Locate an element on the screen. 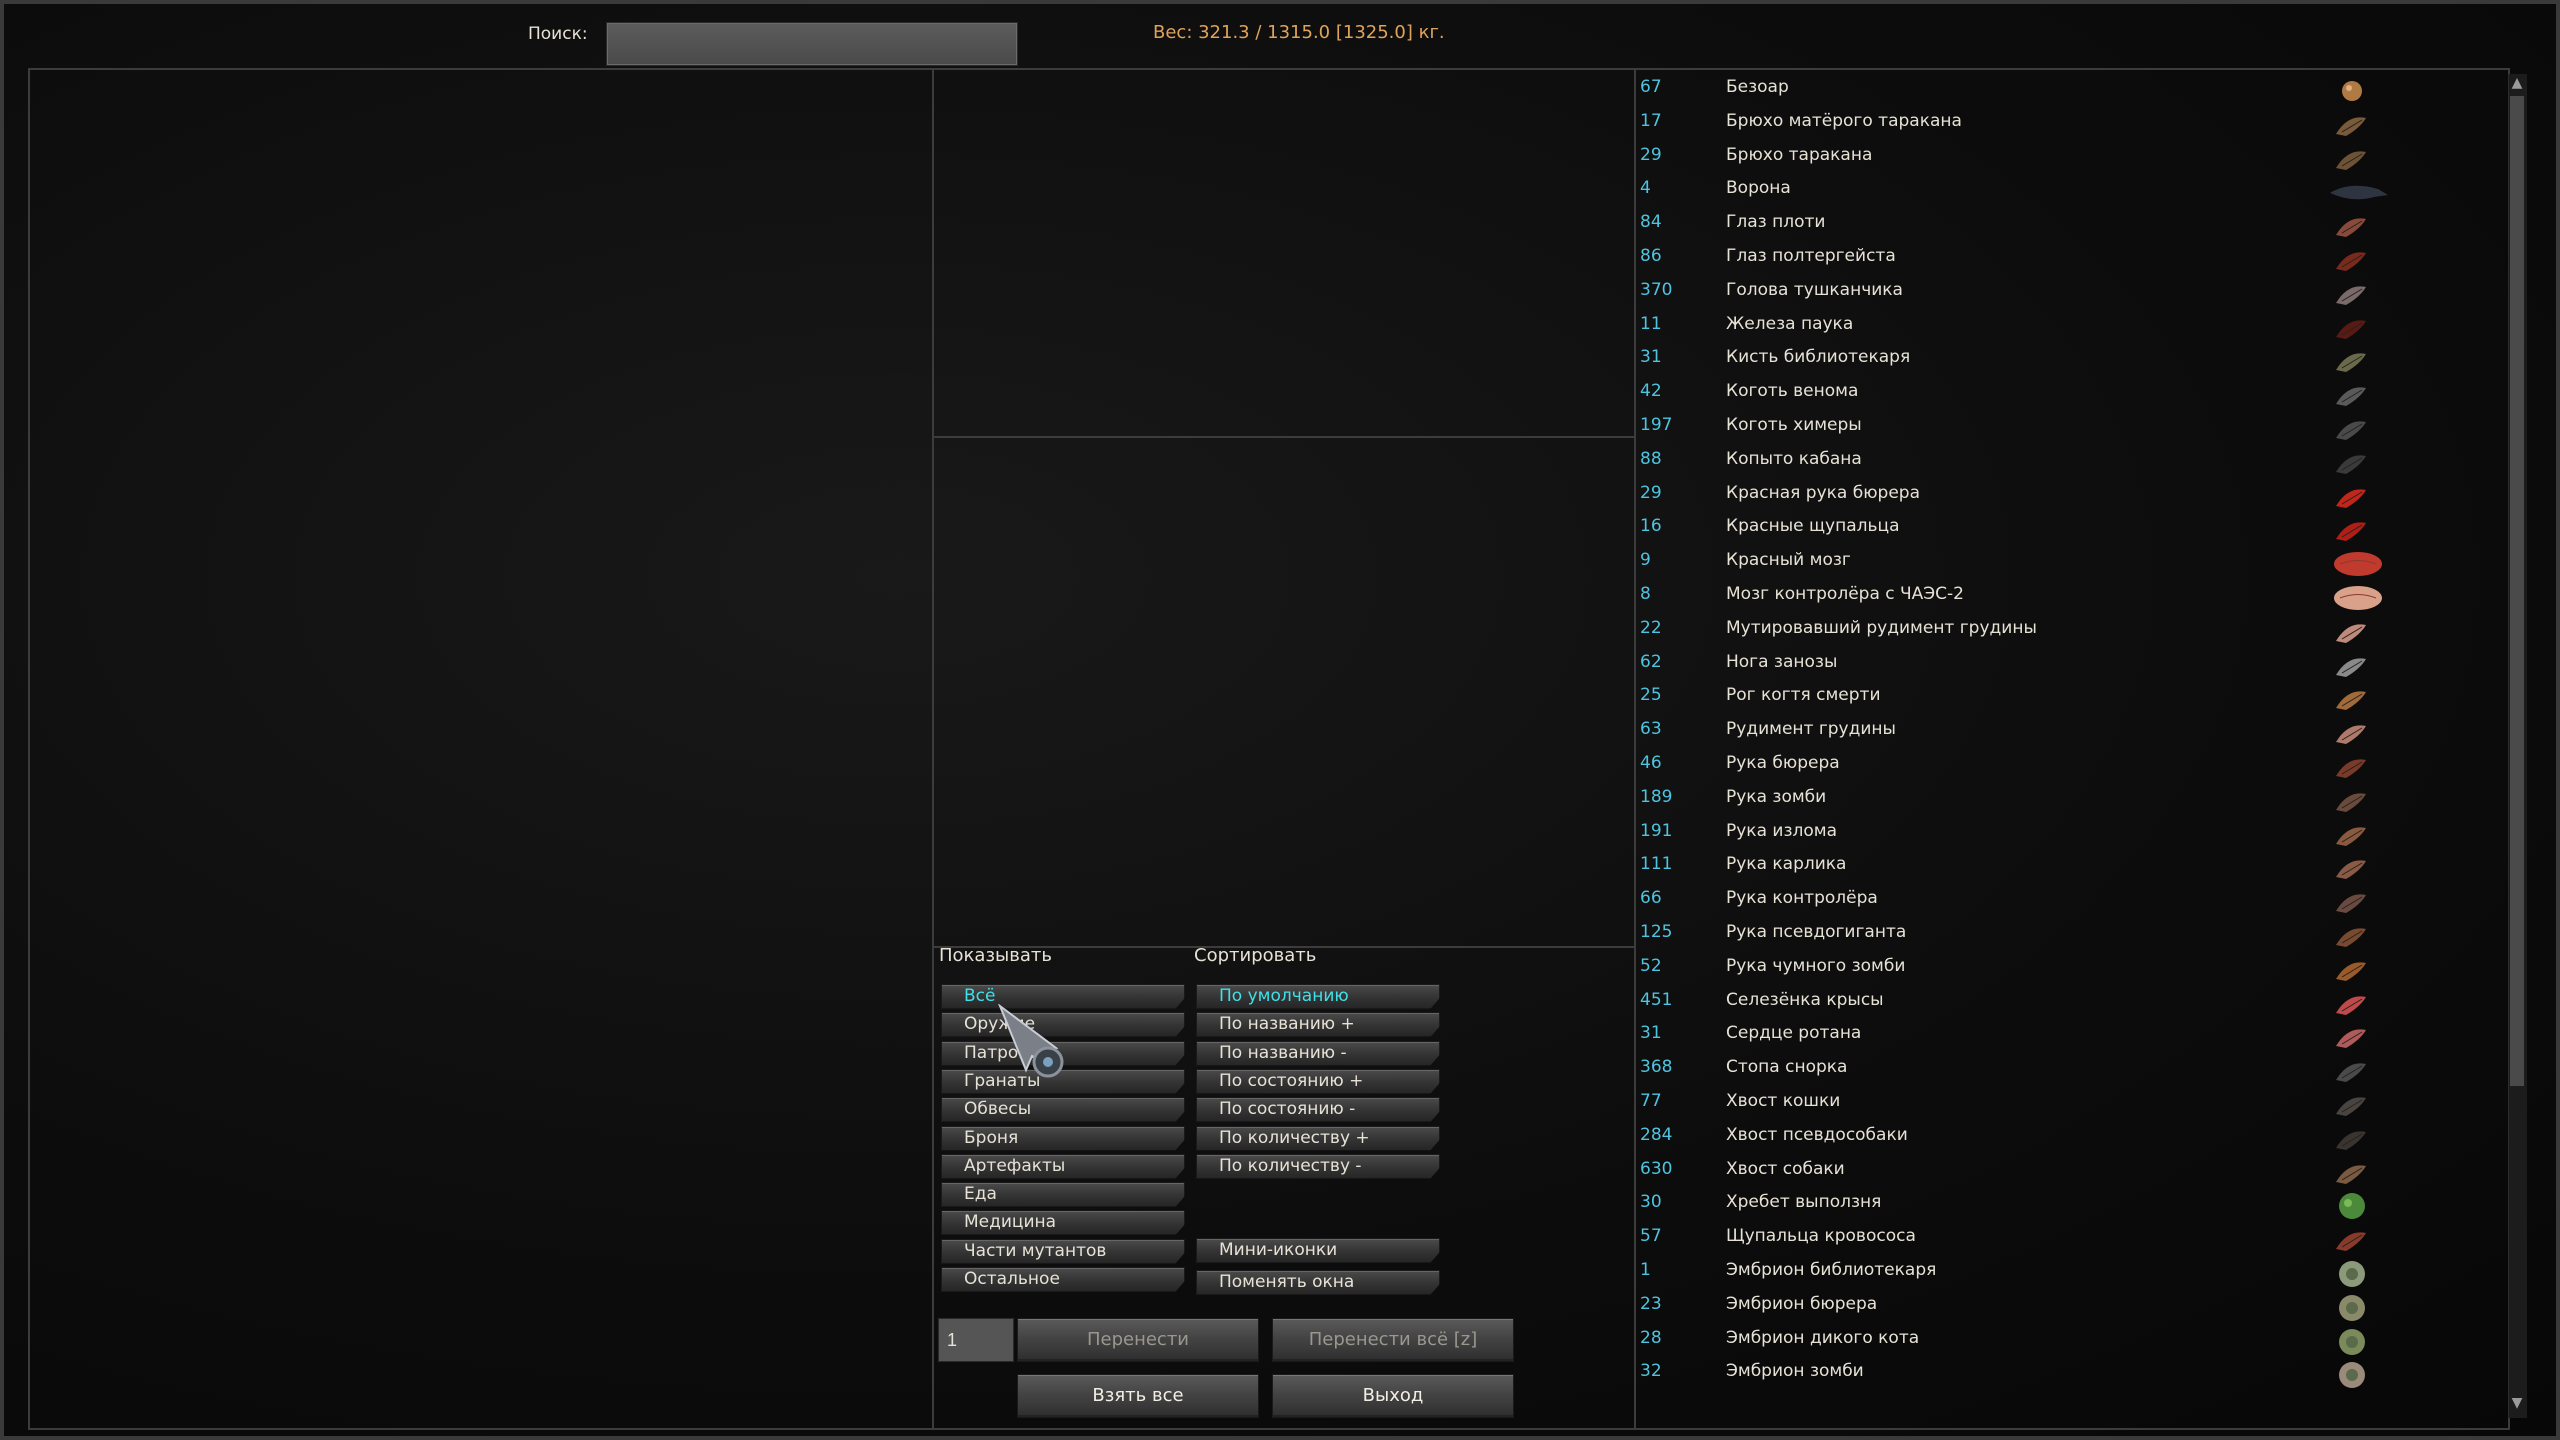  list-item: 88 Копыто кабана is located at coordinates (2056, 463).